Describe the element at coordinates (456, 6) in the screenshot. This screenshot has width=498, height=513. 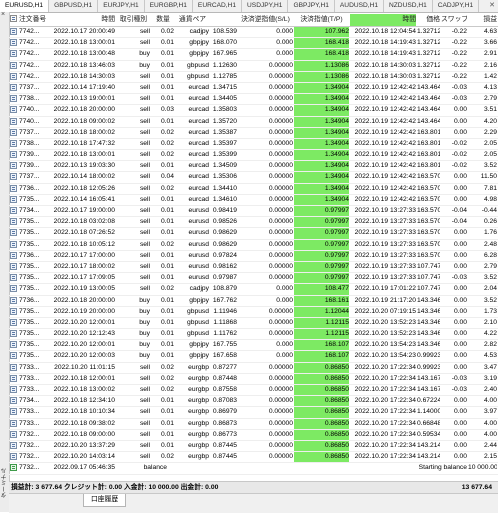
I see `chart-tab: CADJPY,H1` at that location.